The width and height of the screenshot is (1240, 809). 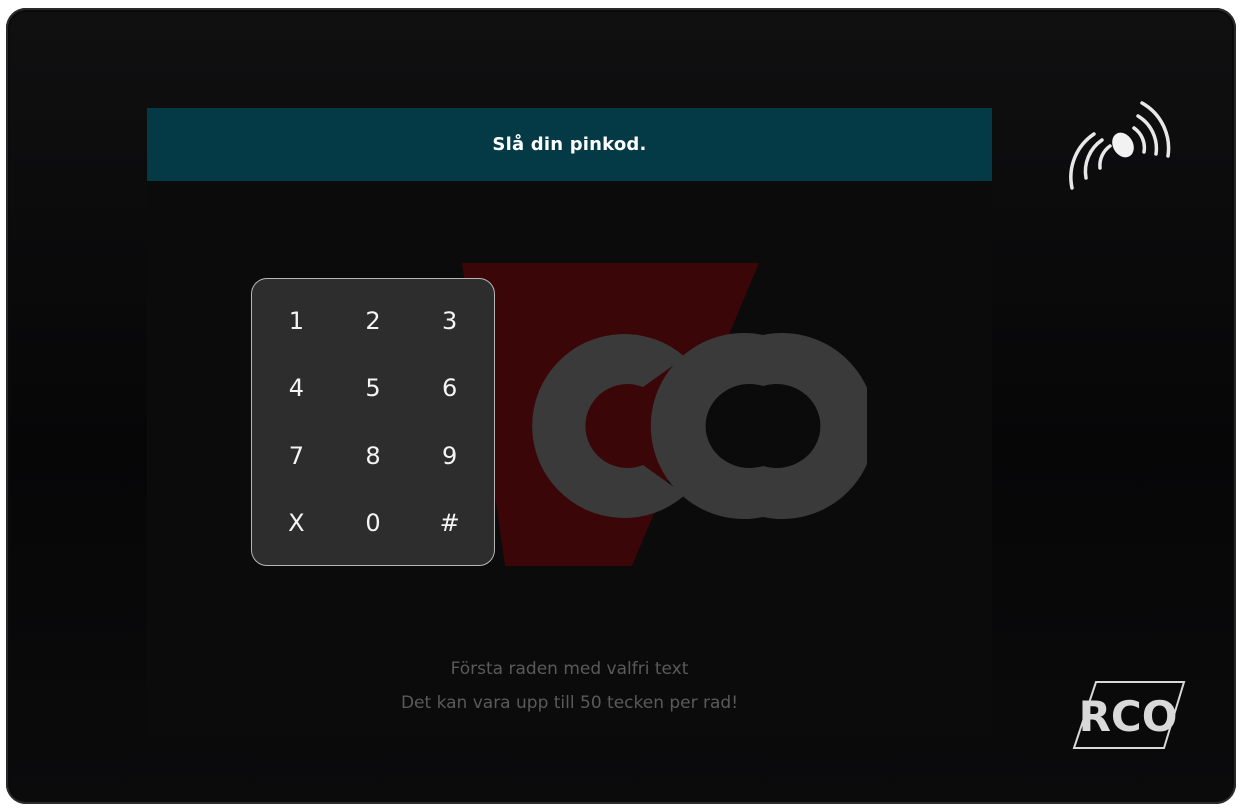 What do you see at coordinates (1123, 145) in the screenshot?
I see `nfc-center-dot` at bounding box center [1123, 145].